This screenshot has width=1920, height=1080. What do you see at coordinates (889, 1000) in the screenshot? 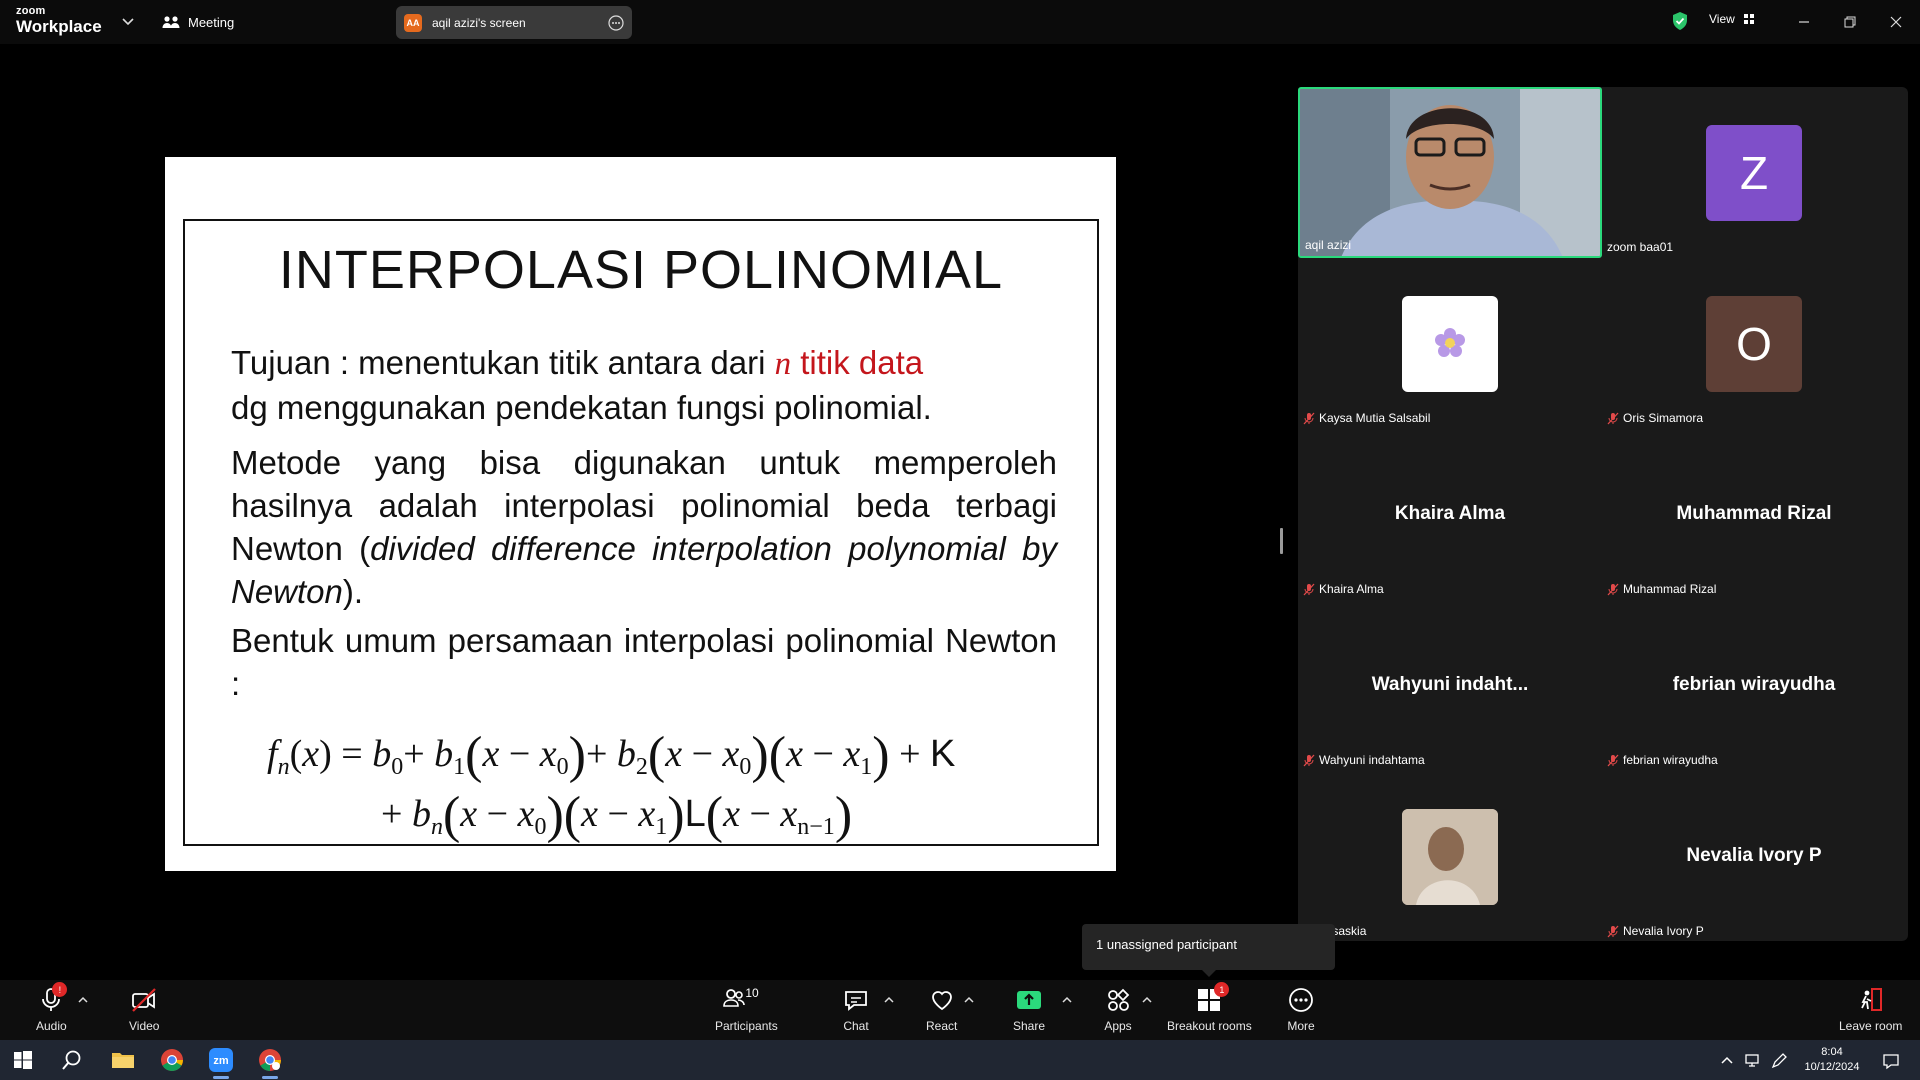
I see `chat-options-caret-icon` at bounding box center [889, 1000].